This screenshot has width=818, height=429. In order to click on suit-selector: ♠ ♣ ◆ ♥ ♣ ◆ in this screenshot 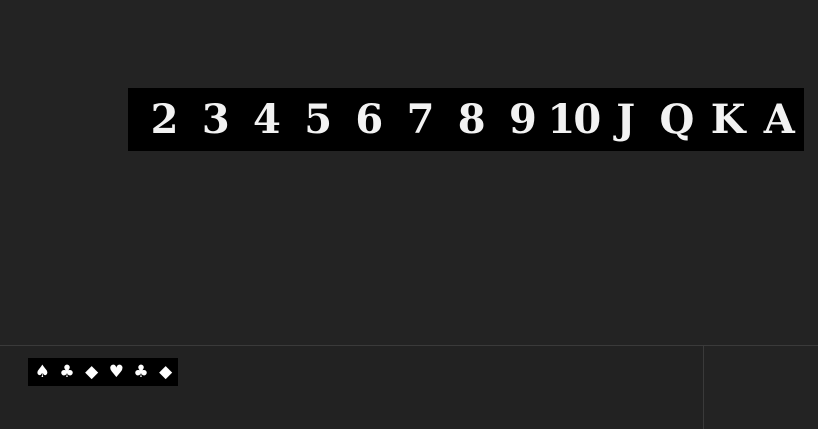, I will do `click(103, 372)`.